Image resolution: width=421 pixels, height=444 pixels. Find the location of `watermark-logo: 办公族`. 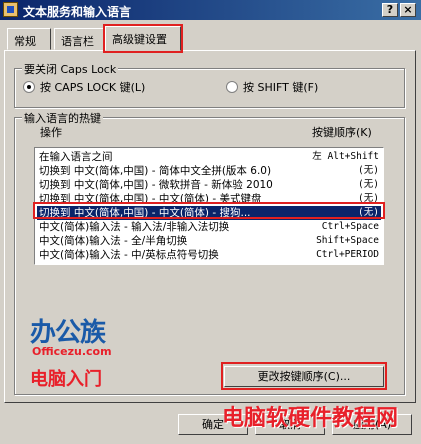

watermark-logo: 办公族 is located at coordinates (68, 333).